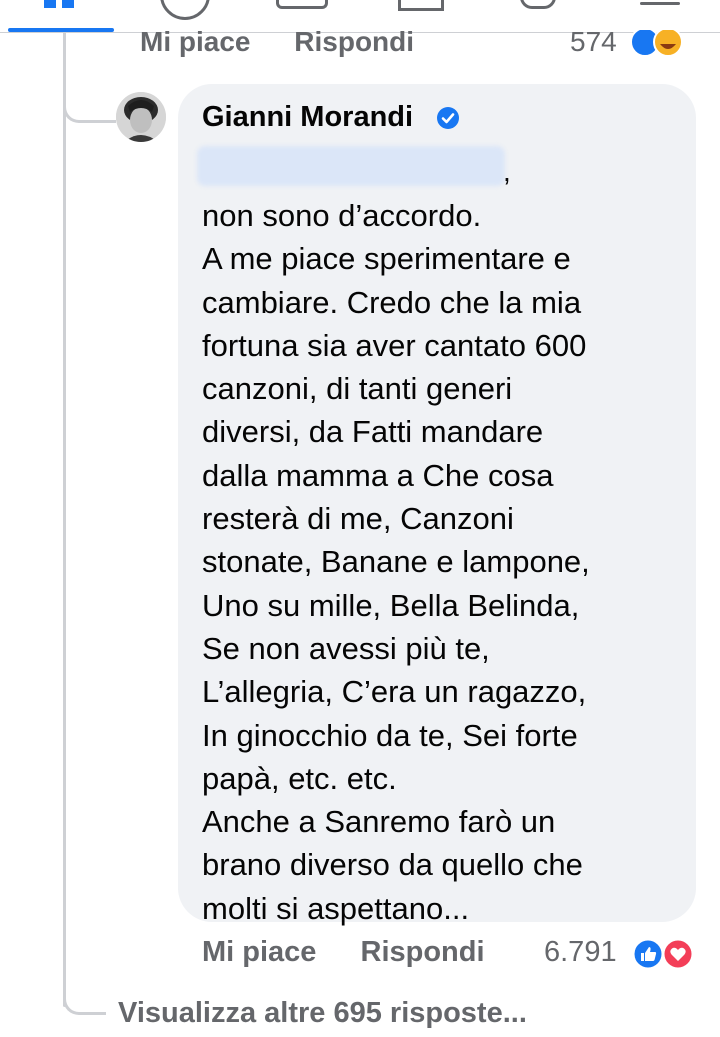 This screenshot has height=1037, width=720. What do you see at coordinates (185, 10) in the screenshot?
I see `friends-icon` at bounding box center [185, 10].